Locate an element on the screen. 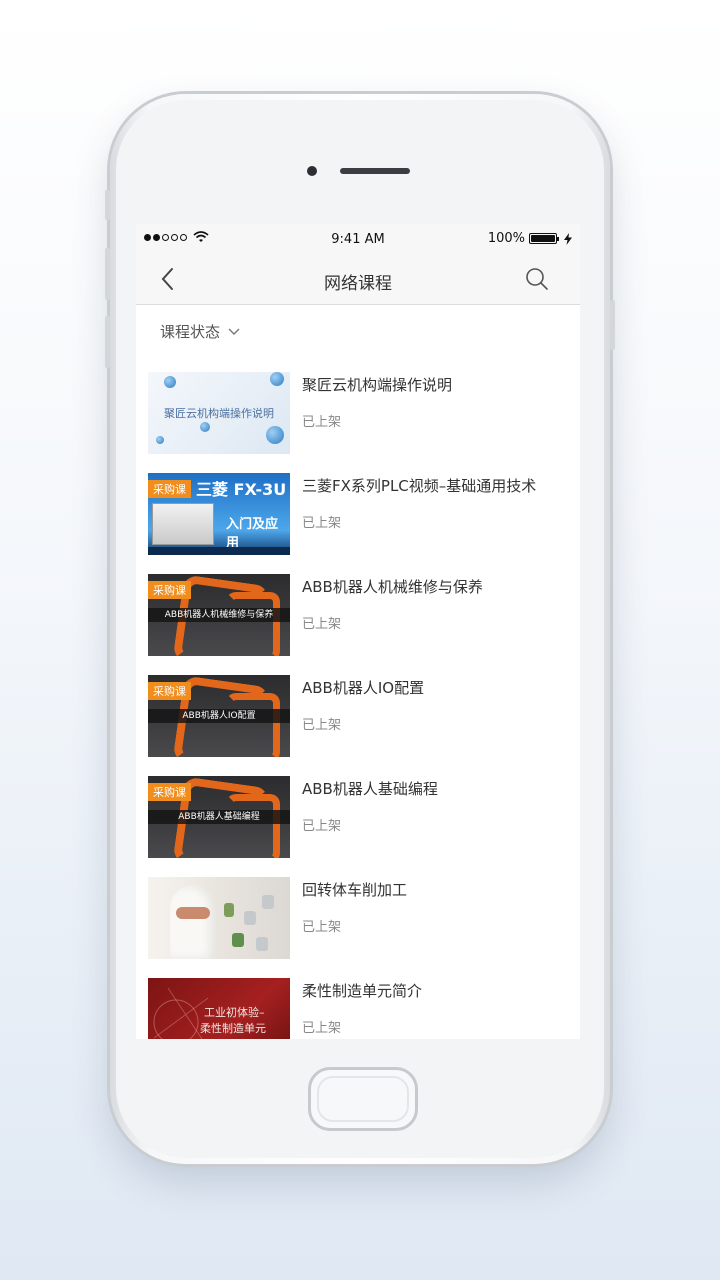 The height and width of the screenshot is (1280, 720). front-camera is located at coordinates (312, 171).